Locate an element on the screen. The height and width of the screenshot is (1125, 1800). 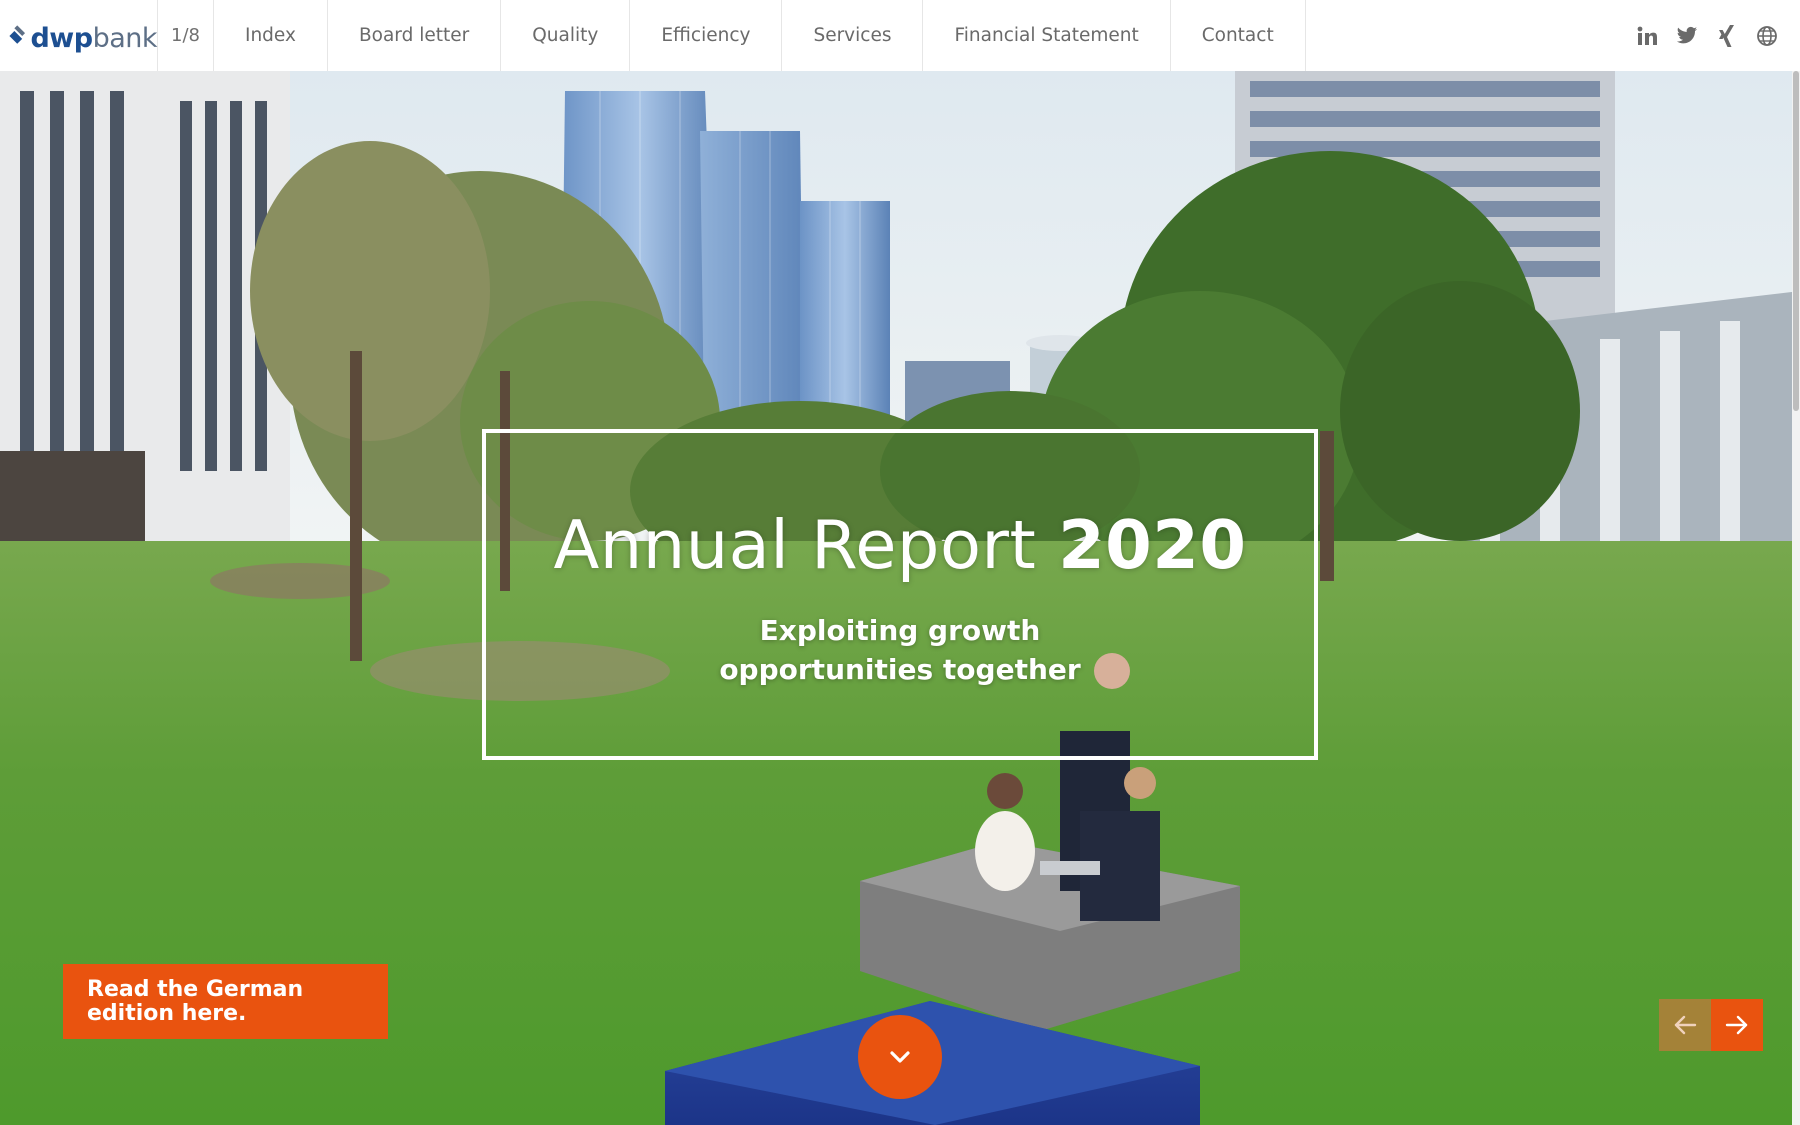
dwpbank-logo: dwpbank is located at coordinates (79, 35).